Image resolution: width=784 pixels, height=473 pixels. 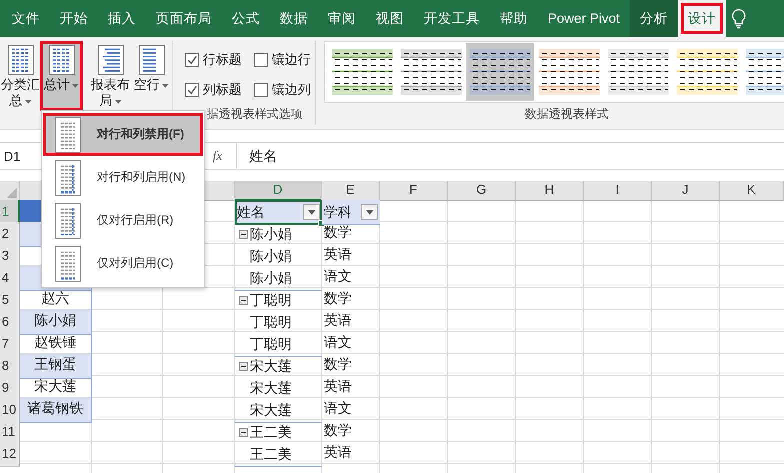 What do you see at coordinates (702, 18) in the screenshot?
I see `ribbon-tab: 设计` at bounding box center [702, 18].